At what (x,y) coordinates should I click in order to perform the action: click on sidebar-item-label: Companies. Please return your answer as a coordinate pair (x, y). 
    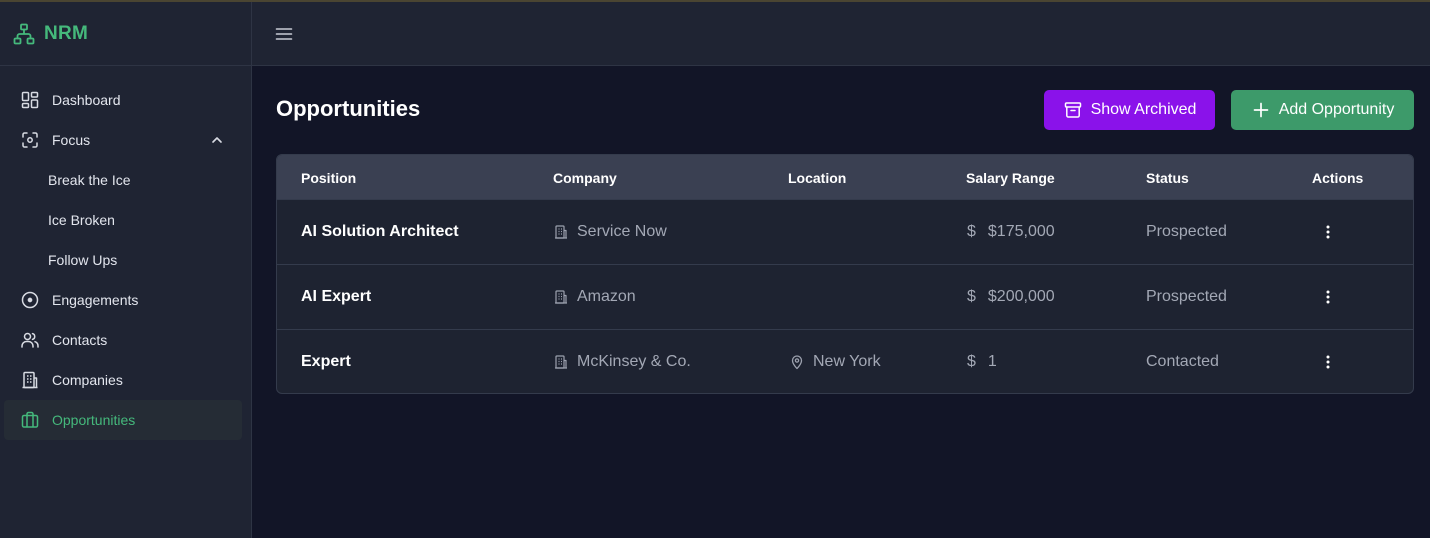
    Looking at the image, I should click on (87, 380).